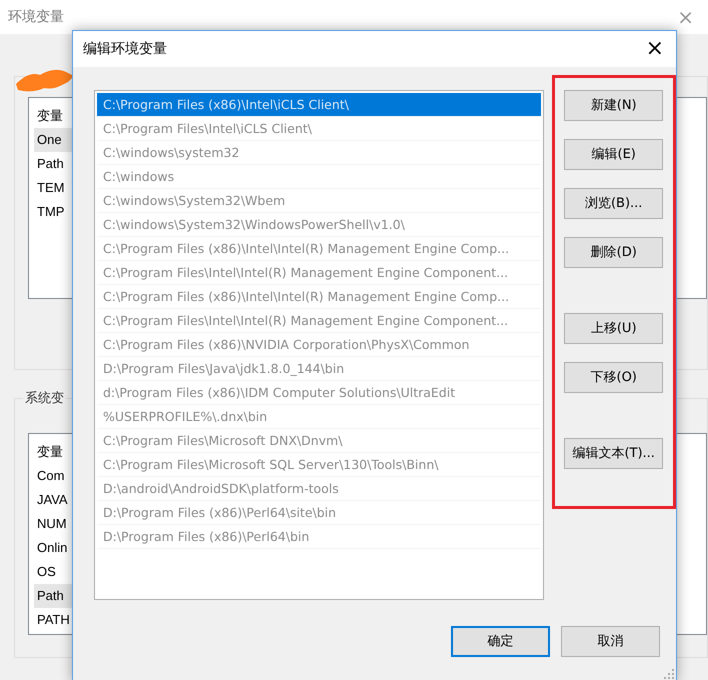 The height and width of the screenshot is (680, 708). I want to click on action-button: 下移(O), so click(614, 377).